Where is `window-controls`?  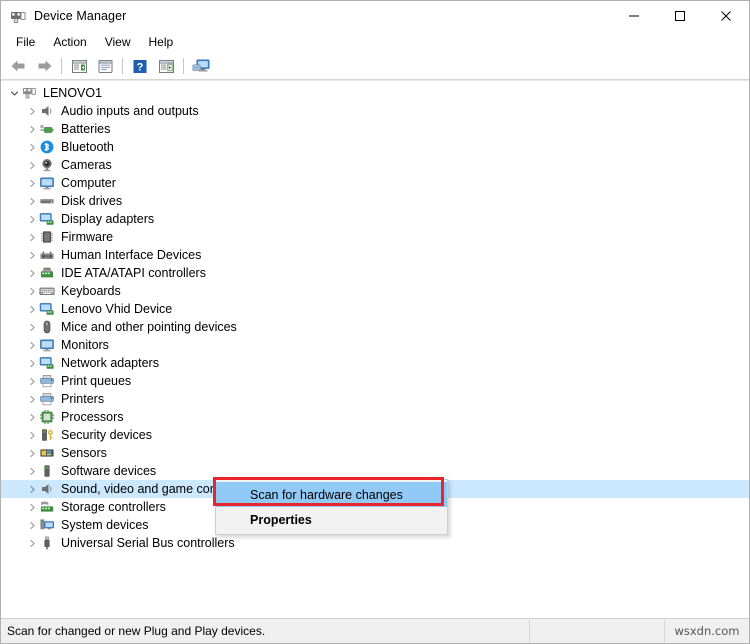 window-controls is located at coordinates (680, 16).